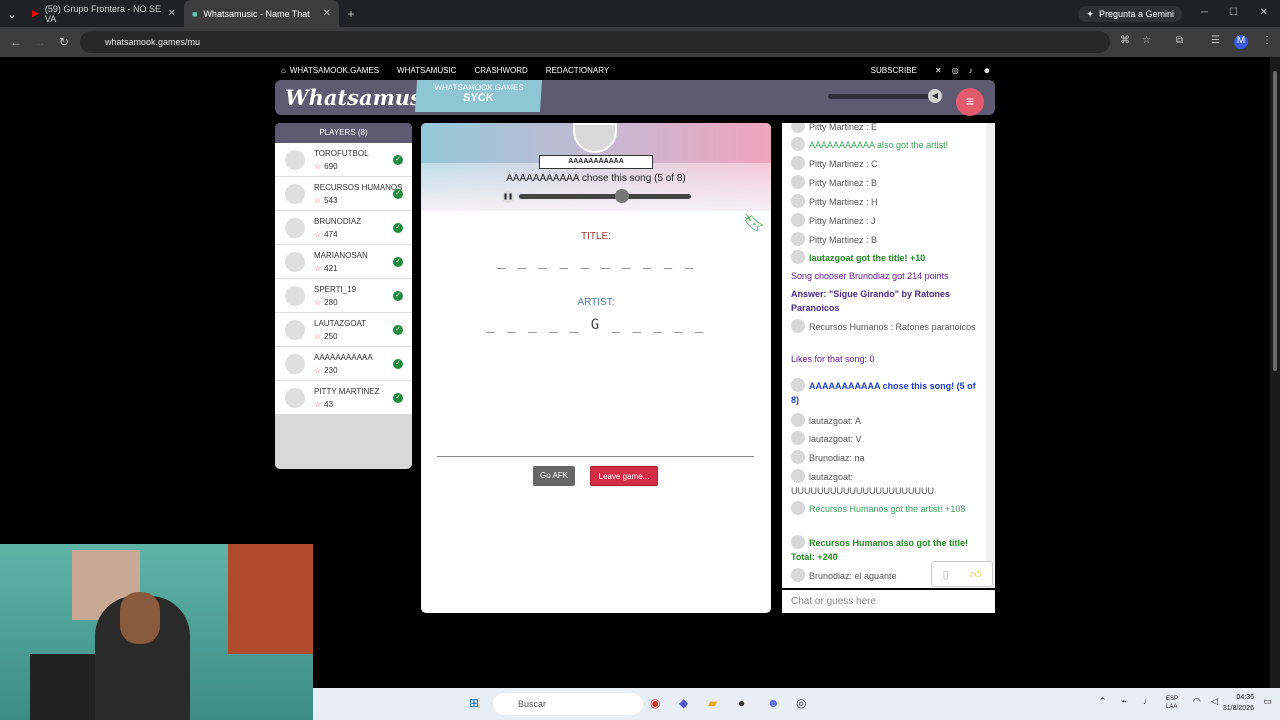 This screenshot has width=1280, height=720. What do you see at coordinates (970, 102) in the screenshot?
I see `hamburger-menu-icon: ≡` at bounding box center [970, 102].